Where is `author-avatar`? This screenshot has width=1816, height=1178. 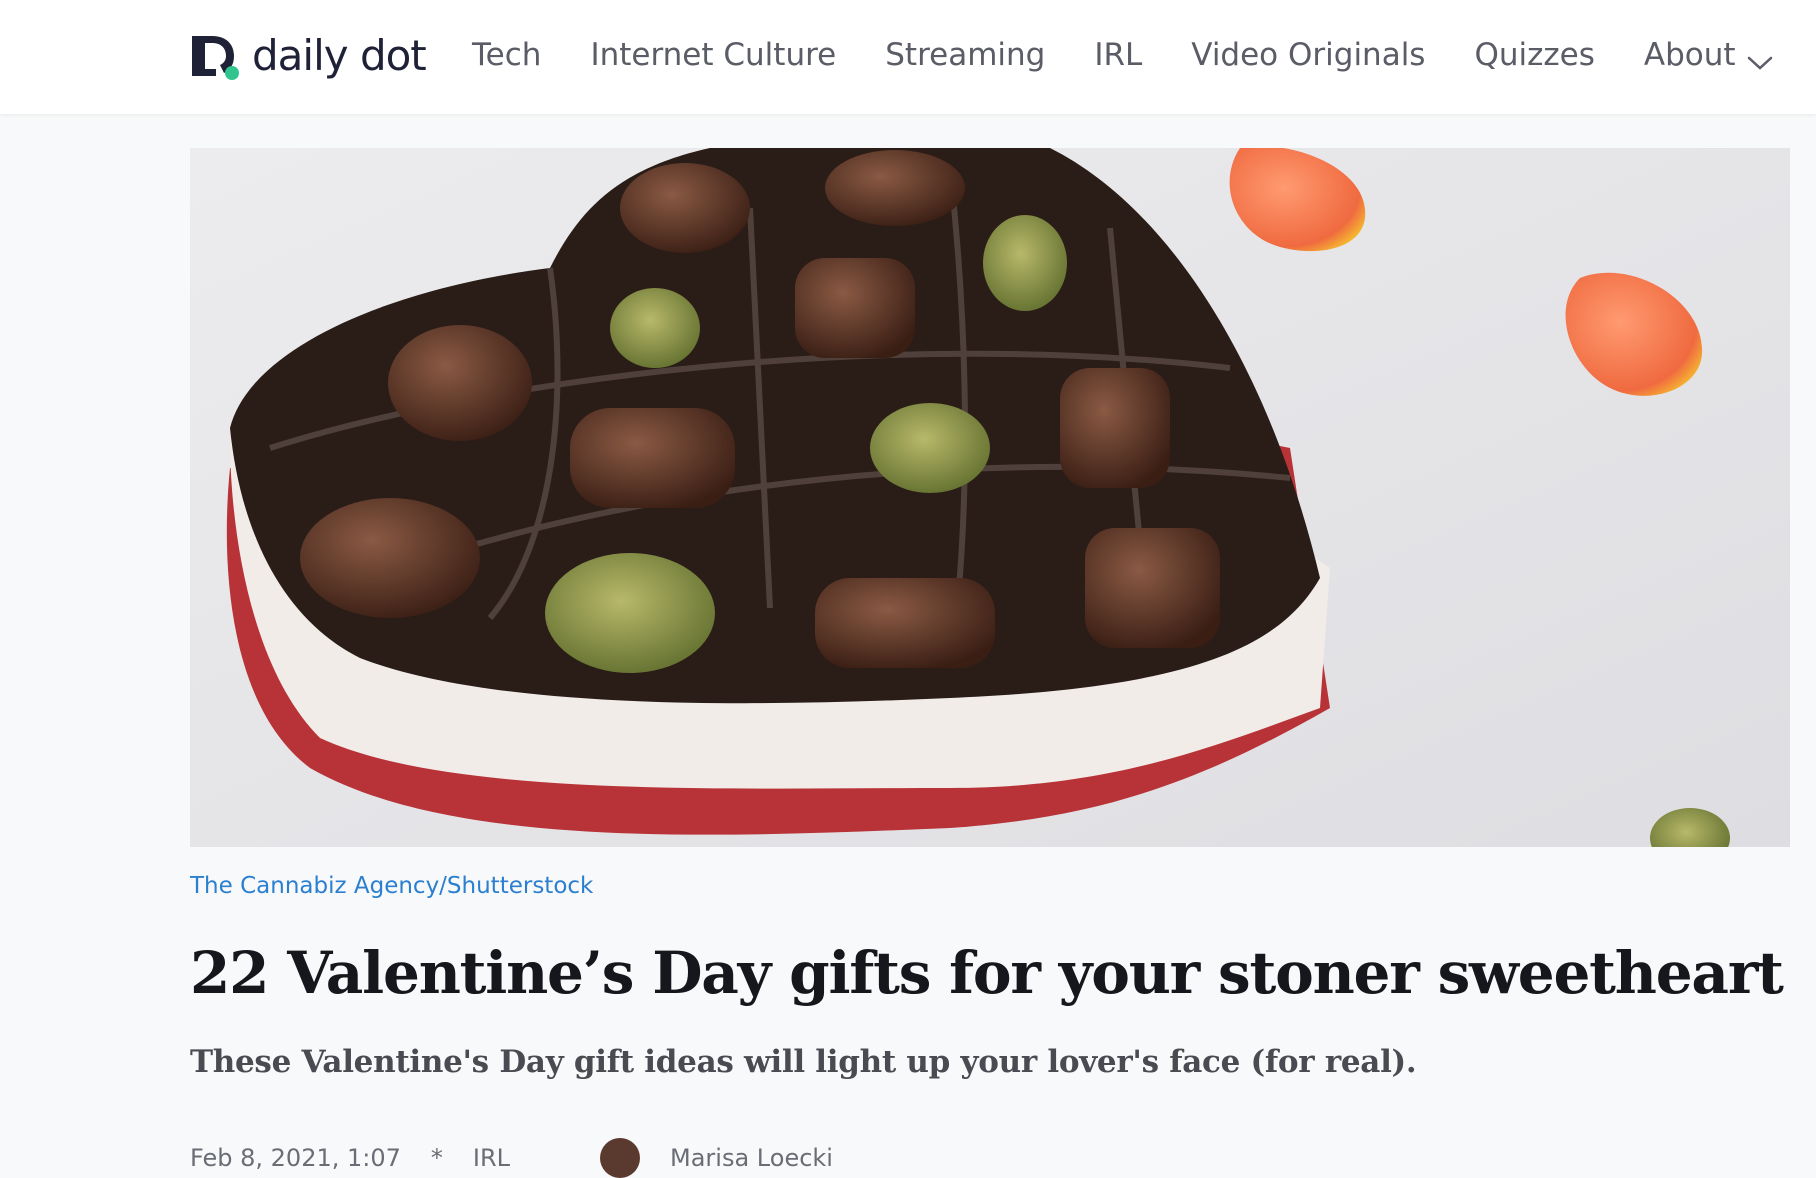
author-avatar is located at coordinates (620, 1158).